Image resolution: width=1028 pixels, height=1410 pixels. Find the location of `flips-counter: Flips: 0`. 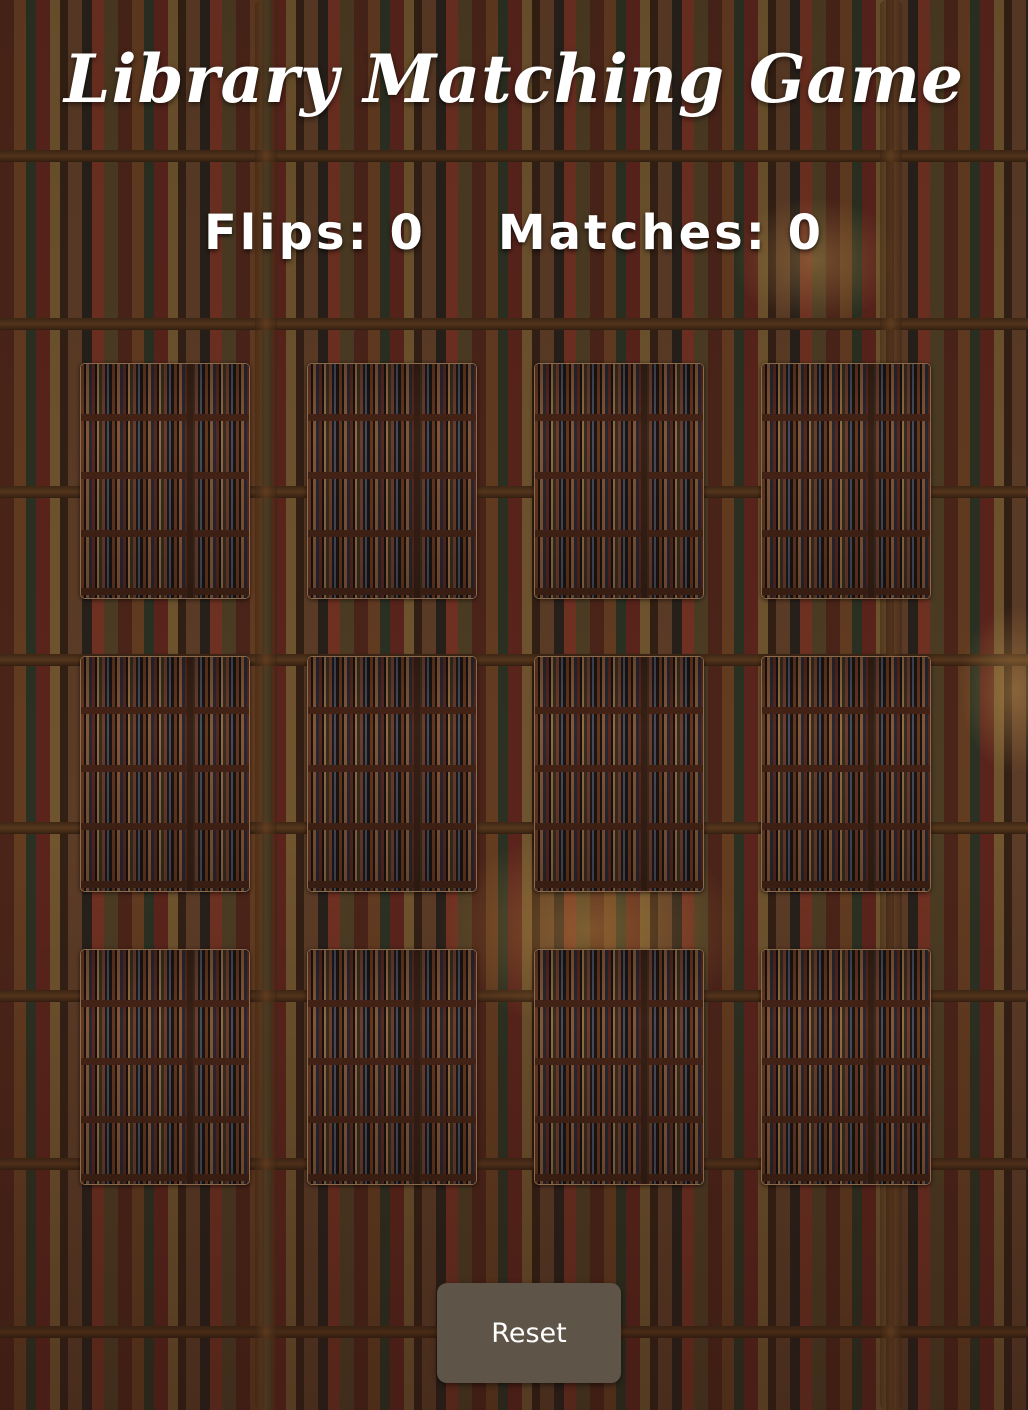

flips-counter: Flips: 0 is located at coordinates (315, 233).